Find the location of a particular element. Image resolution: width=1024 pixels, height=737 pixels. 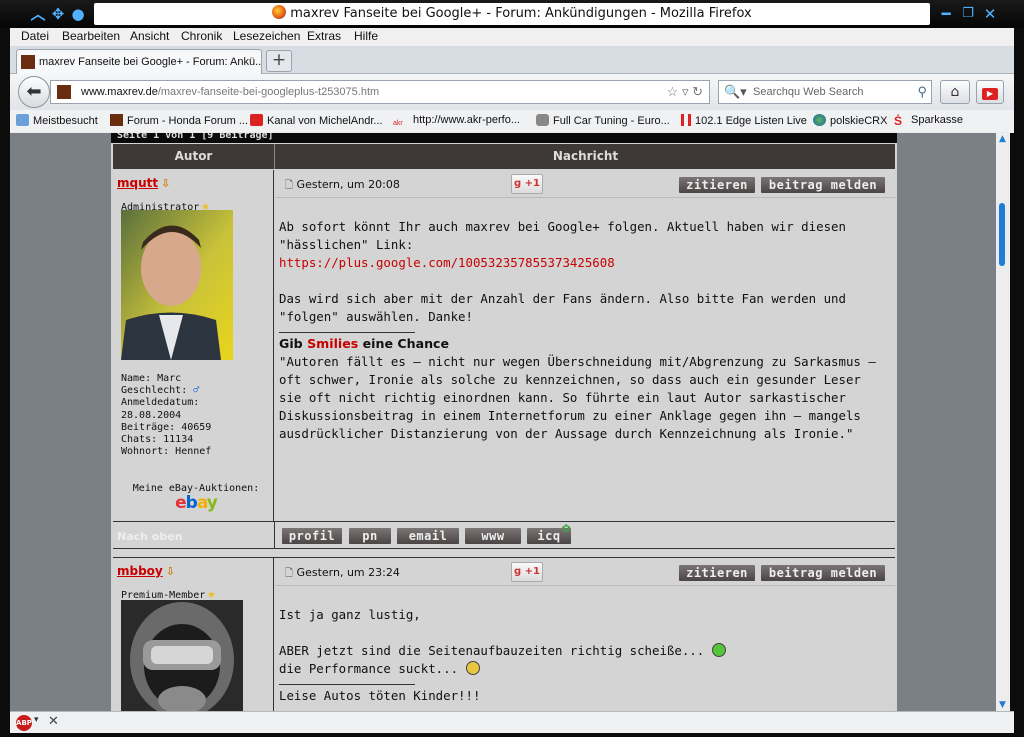

youtube-button: ▶ is located at coordinates (990, 92).